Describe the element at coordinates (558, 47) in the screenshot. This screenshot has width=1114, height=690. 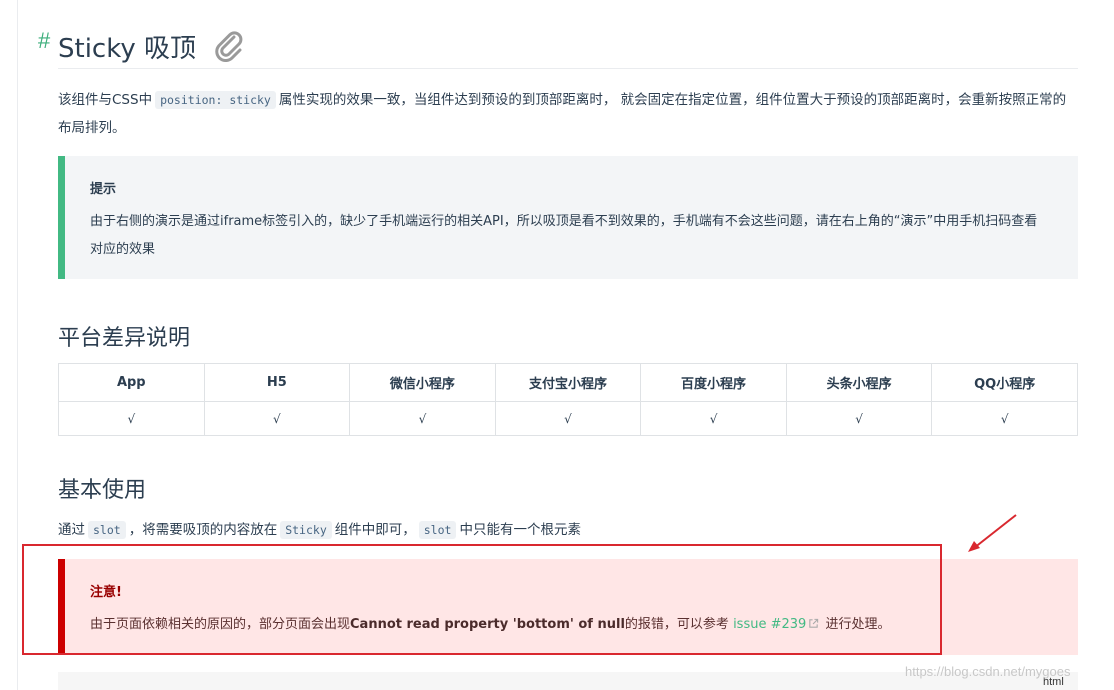
I see `page-header: # Sticky 吸顶` at that location.